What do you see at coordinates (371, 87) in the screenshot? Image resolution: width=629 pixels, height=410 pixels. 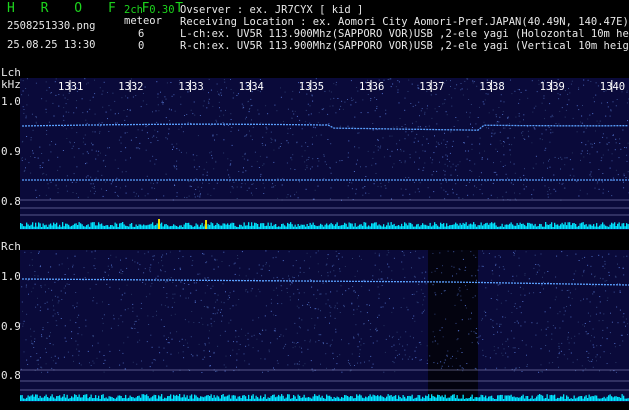 I see `time-tick-label: 1336` at bounding box center [371, 87].